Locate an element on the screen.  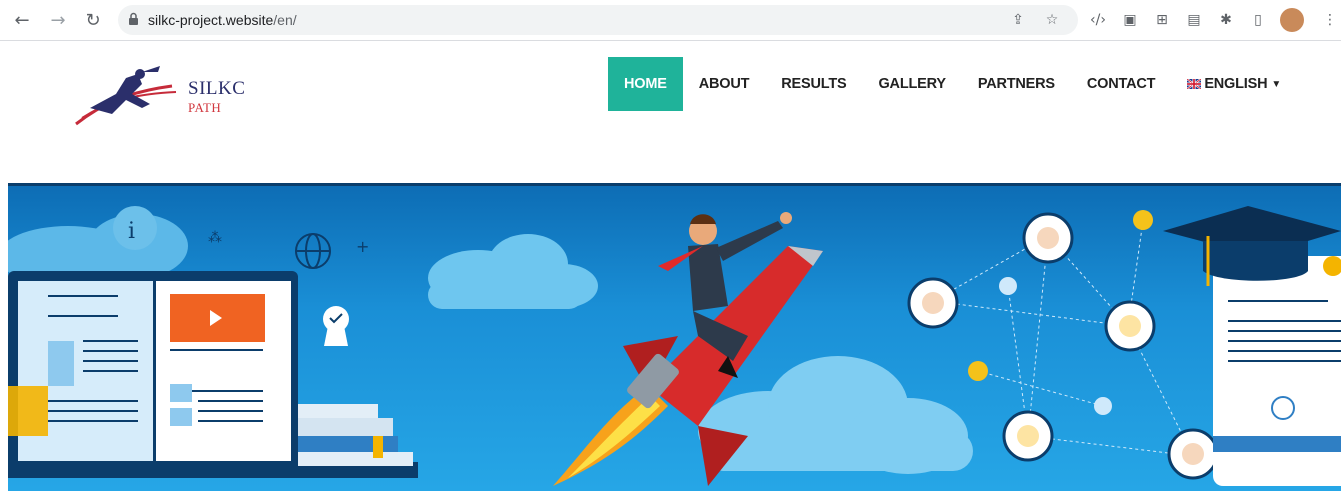
url-text: silkc-project.website/en/ is located at coordinates (222, 20).